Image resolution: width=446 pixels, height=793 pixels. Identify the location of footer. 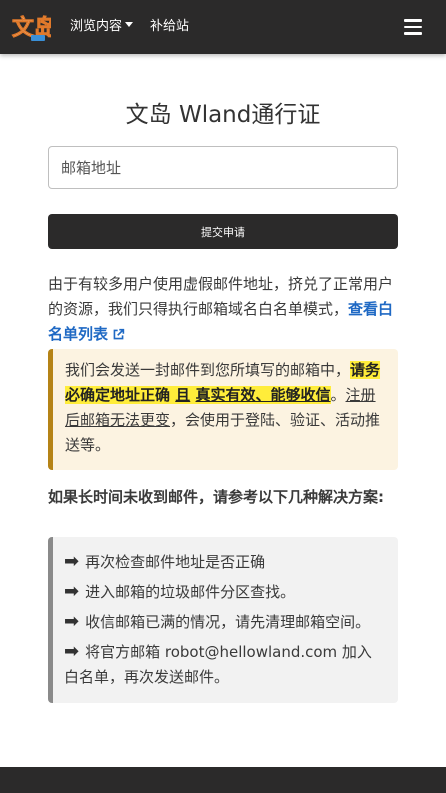
(223, 780).